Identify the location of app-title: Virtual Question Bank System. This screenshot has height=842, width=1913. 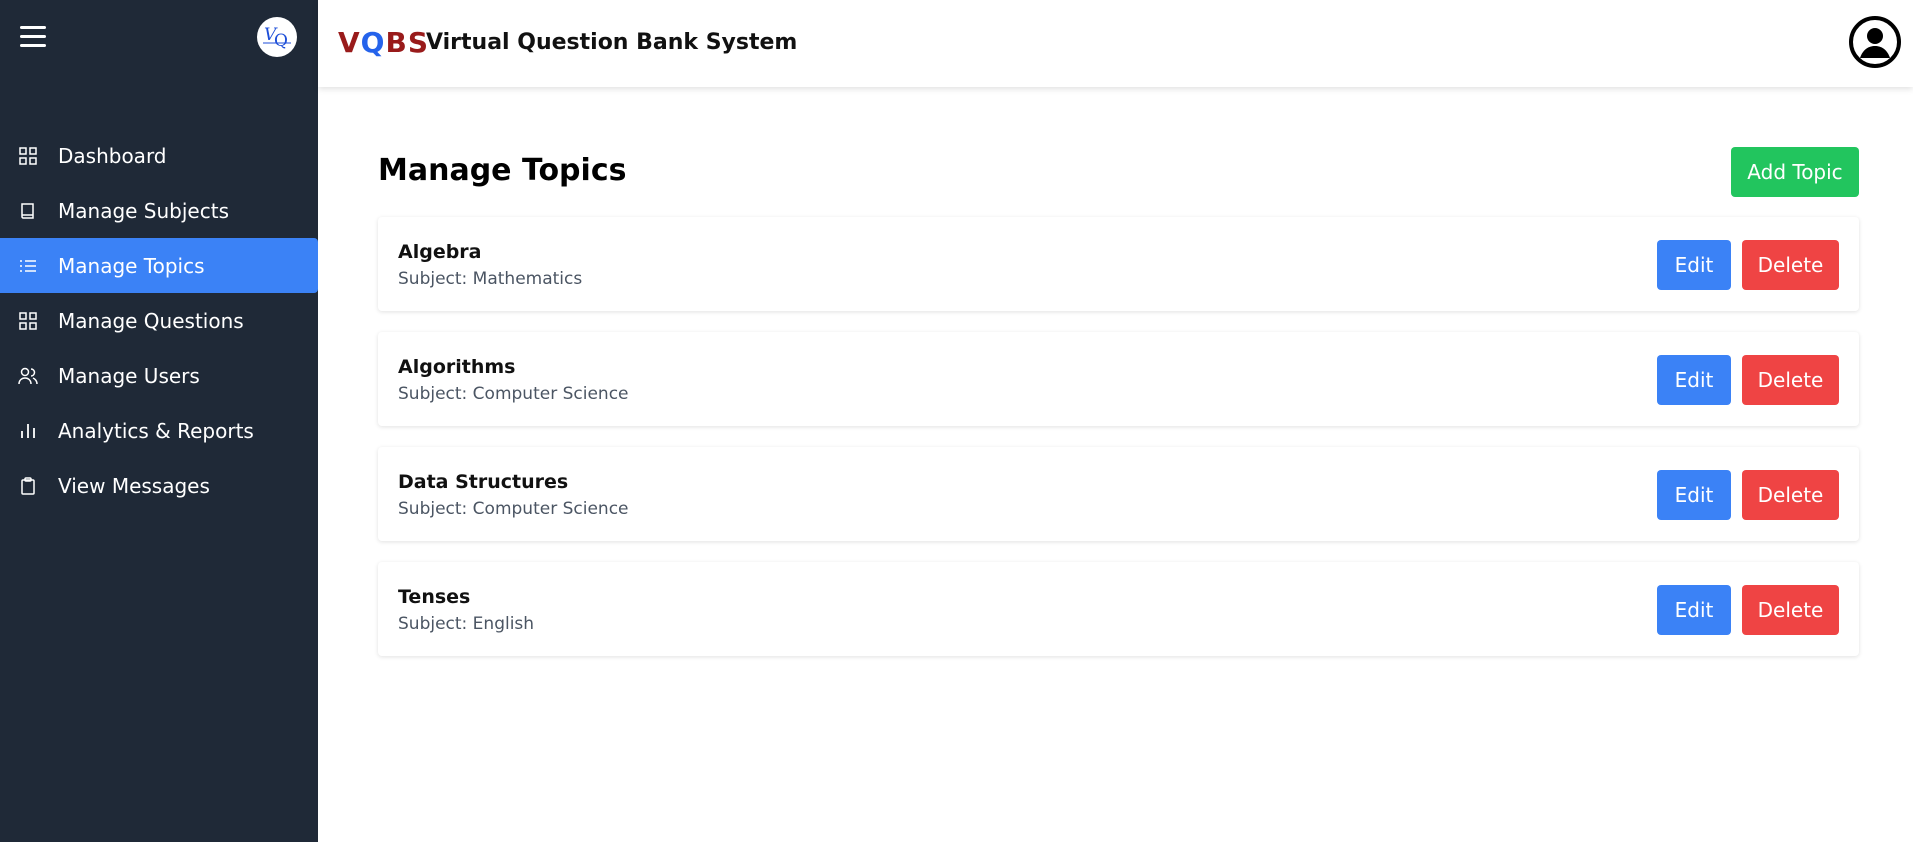
(612, 42).